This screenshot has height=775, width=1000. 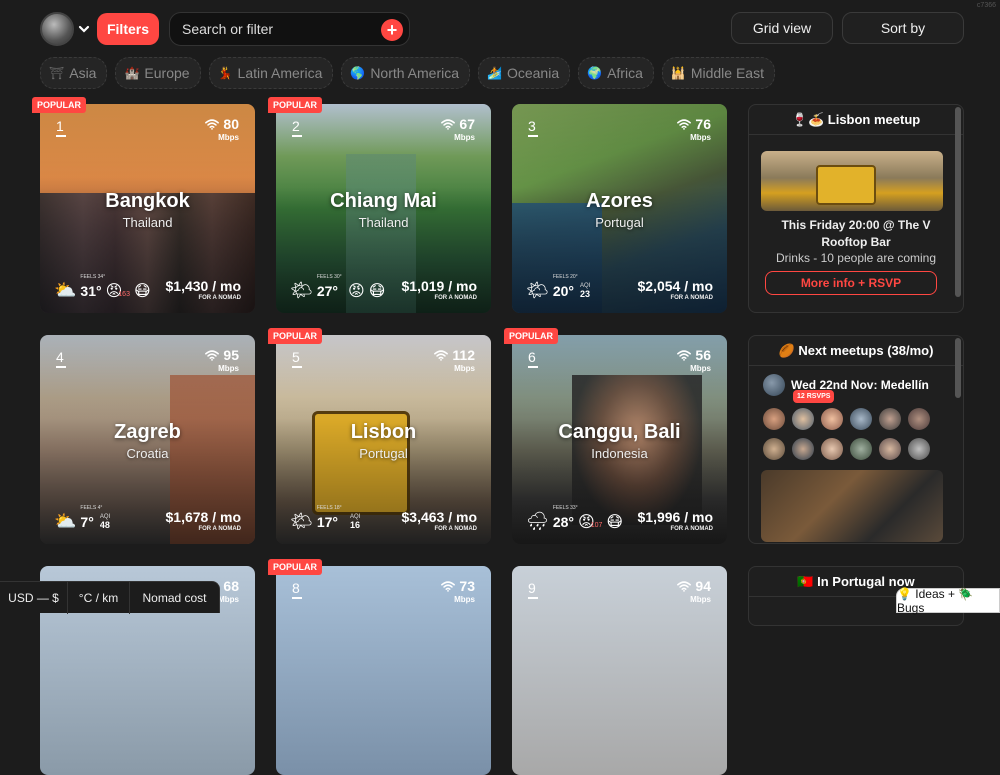 What do you see at coordinates (814, 396) in the screenshot?
I see `rsvp-count-badge: 12 RSVPS` at bounding box center [814, 396].